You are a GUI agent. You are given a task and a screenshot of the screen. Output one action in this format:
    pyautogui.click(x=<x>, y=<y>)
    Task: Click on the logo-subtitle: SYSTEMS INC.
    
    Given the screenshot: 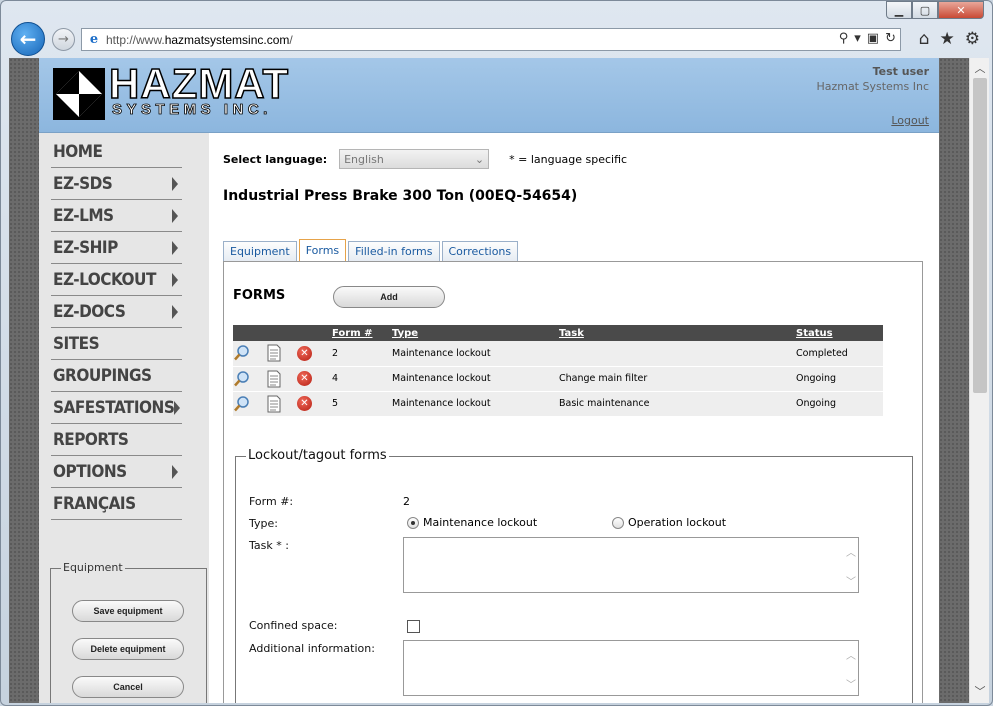 What is the action you would take?
    pyautogui.click(x=192, y=110)
    